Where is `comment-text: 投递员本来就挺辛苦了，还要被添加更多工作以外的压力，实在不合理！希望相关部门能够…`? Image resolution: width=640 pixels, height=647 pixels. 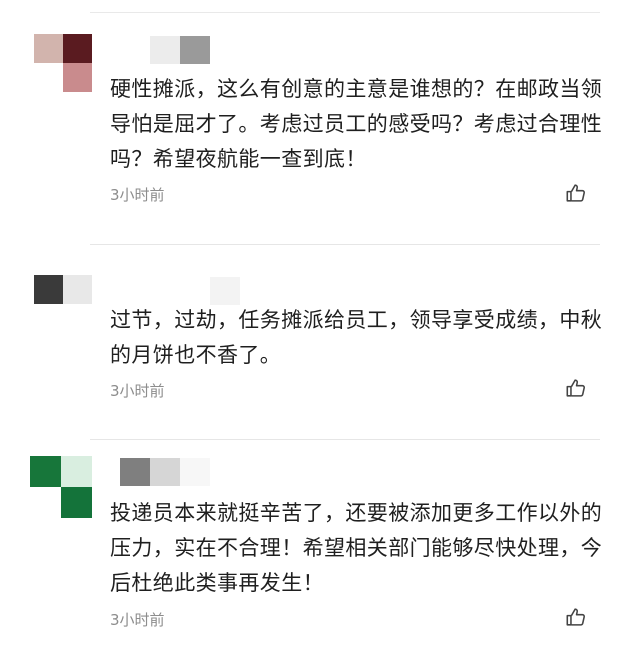 comment-text: 投递员本来就挺辛苦了，还要被添加更多工作以外的压力，实在不合理！希望相关部门能够… is located at coordinates (356, 548).